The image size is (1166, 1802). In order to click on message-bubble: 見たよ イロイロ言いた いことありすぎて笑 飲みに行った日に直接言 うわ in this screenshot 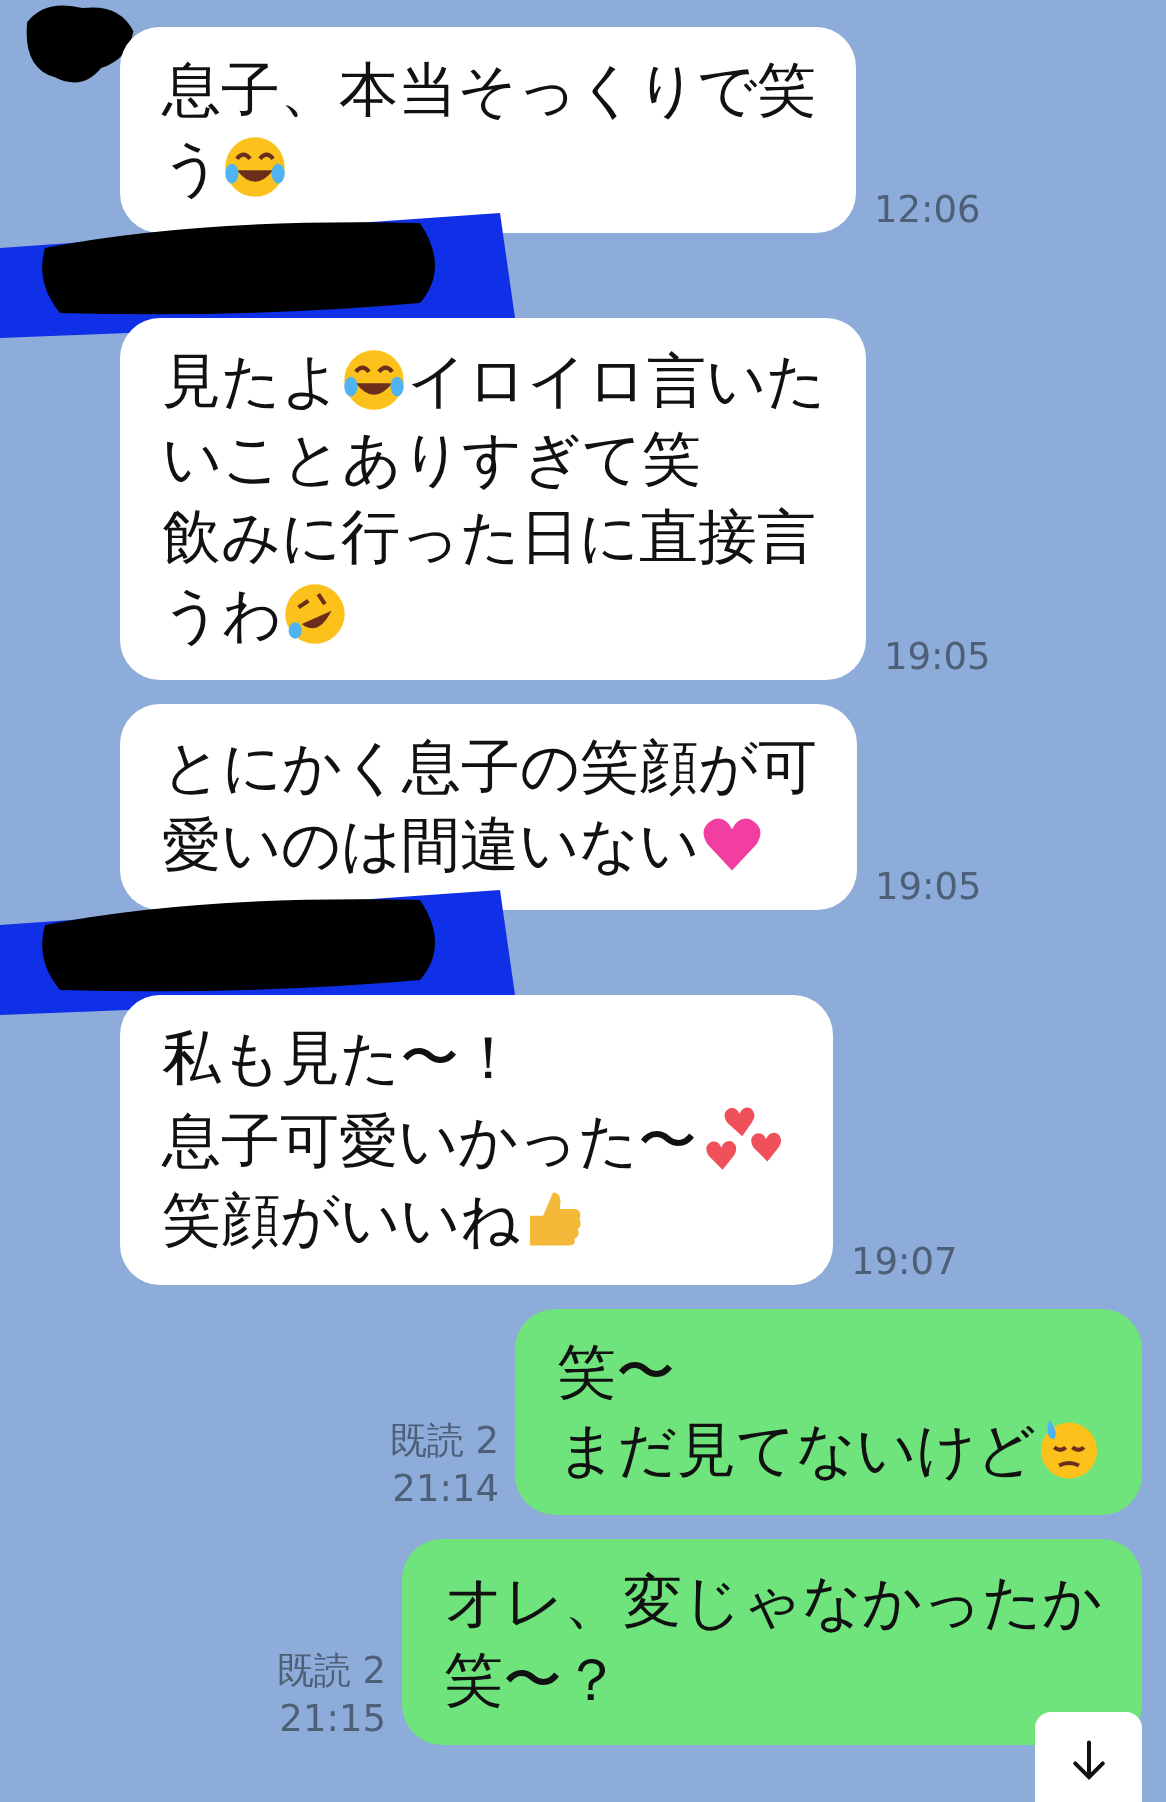, I will do `click(493, 499)`.